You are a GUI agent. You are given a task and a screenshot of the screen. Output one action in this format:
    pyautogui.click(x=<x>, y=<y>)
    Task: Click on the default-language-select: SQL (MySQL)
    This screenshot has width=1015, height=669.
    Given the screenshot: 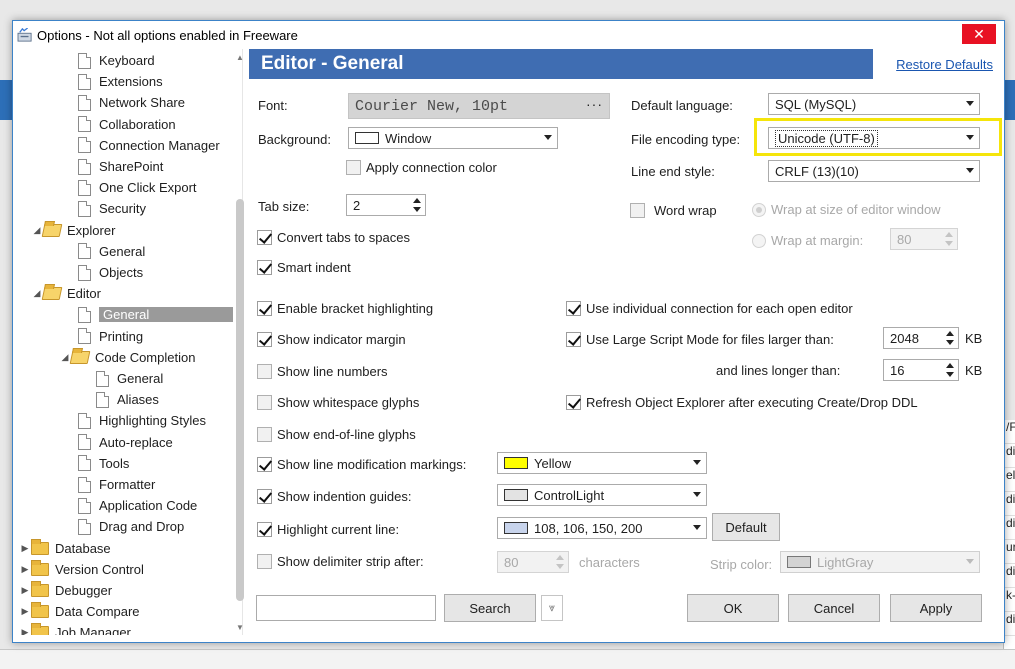 What is the action you would take?
    pyautogui.click(x=874, y=104)
    